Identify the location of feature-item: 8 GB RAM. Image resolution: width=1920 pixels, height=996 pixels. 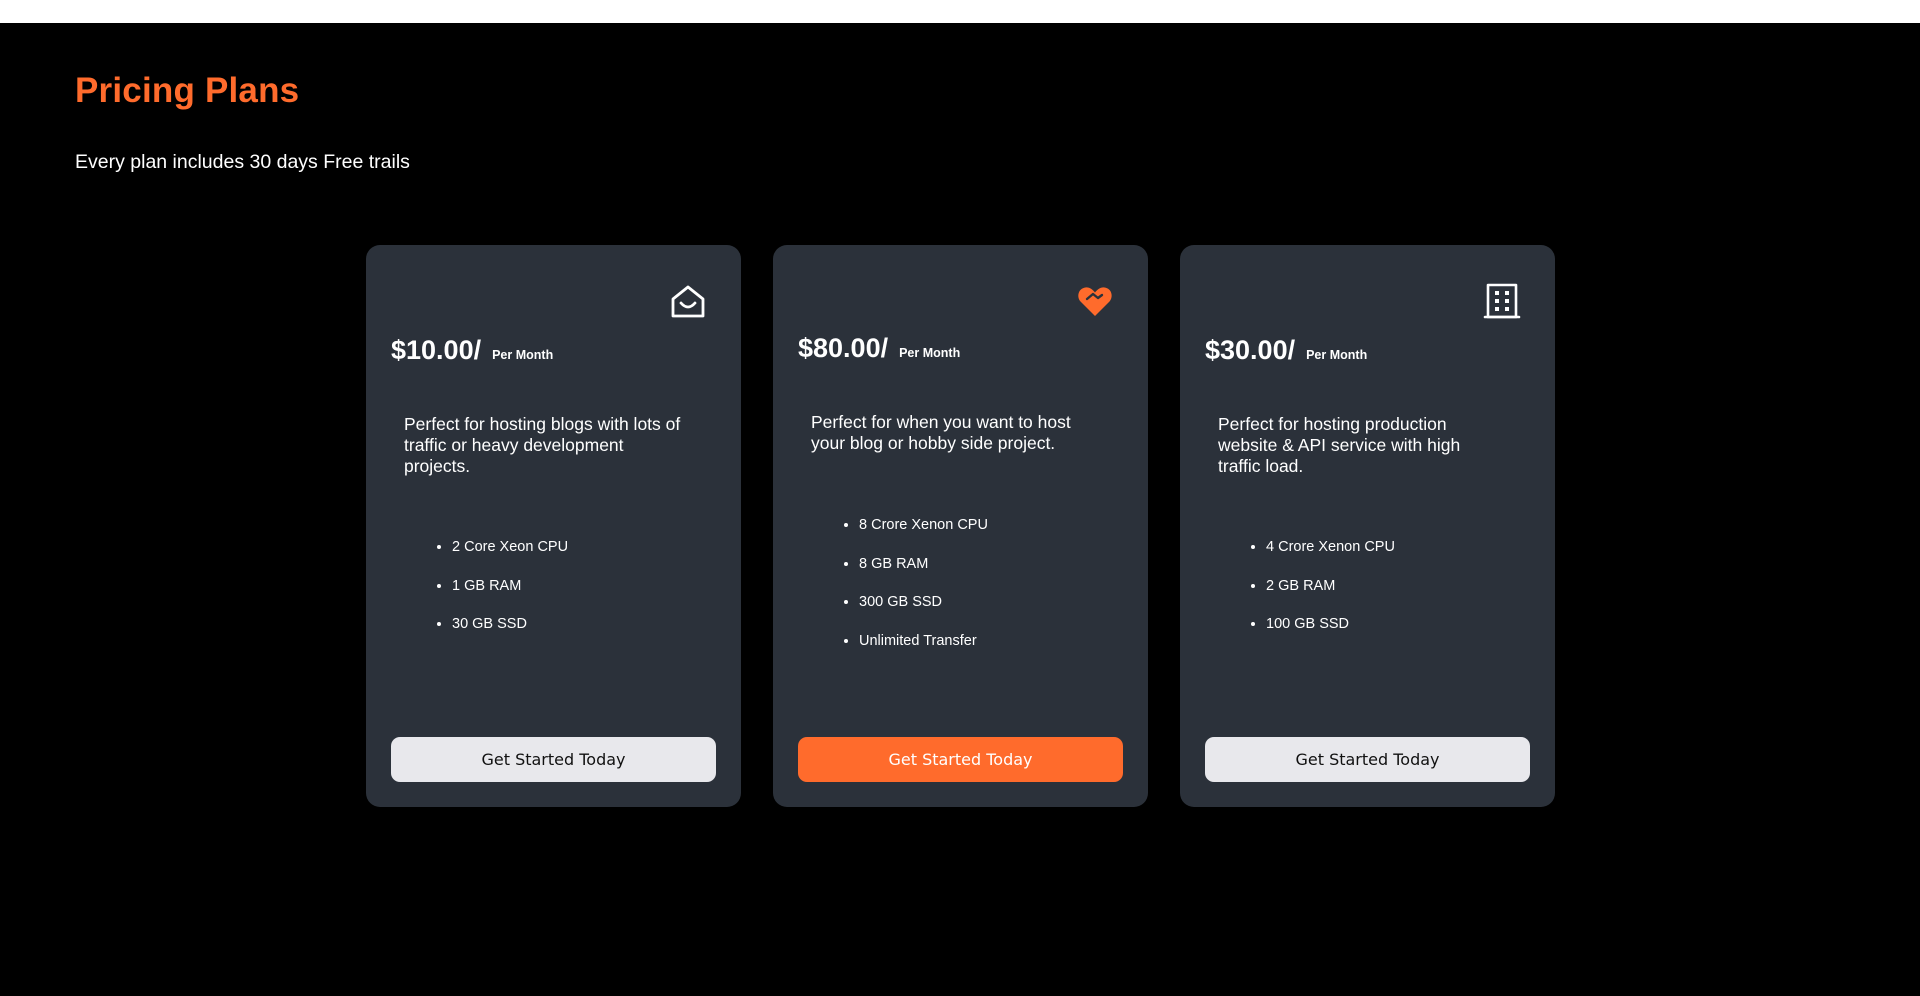
(923, 574).